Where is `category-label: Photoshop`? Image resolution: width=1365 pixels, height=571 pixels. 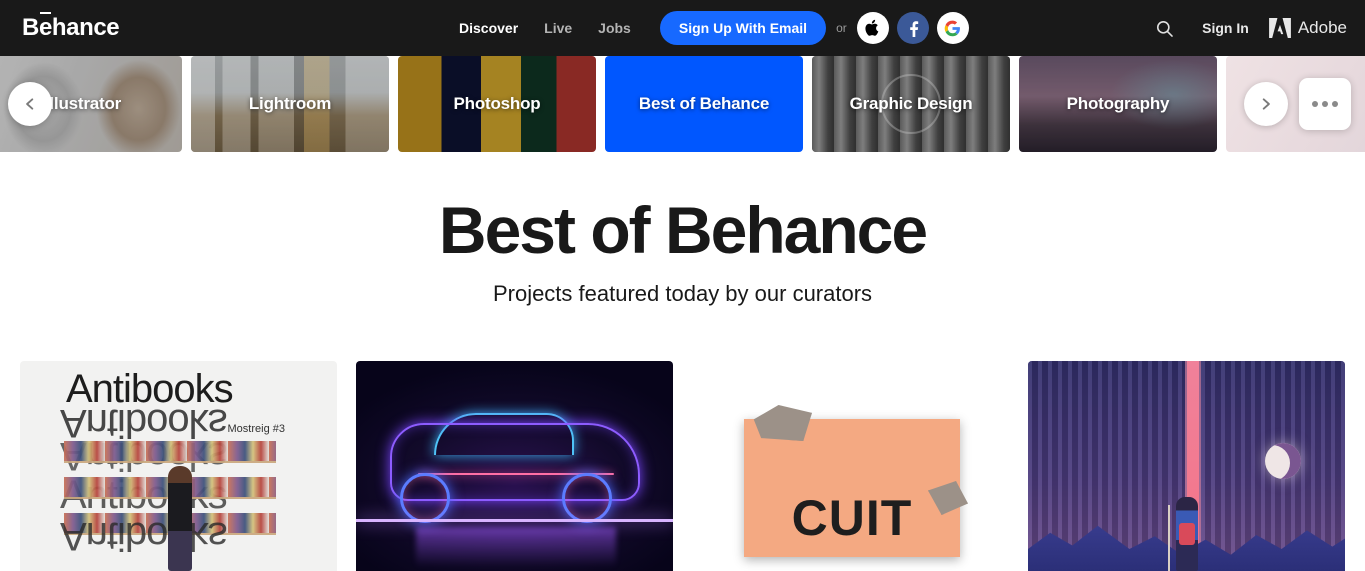
category-label: Photoshop is located at coordinates (497, 103).